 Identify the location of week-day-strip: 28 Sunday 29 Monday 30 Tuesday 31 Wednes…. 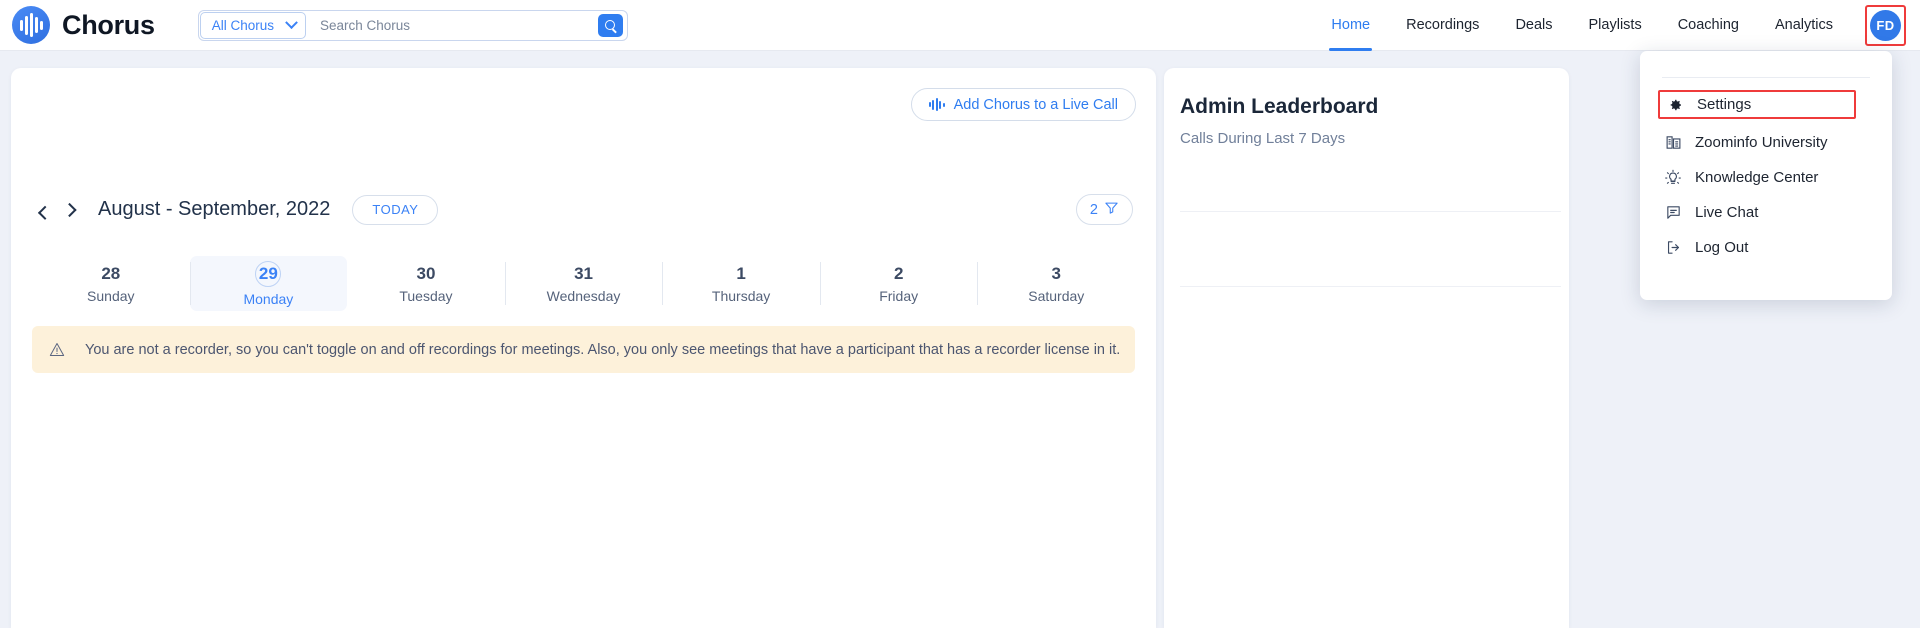
(583, 283).